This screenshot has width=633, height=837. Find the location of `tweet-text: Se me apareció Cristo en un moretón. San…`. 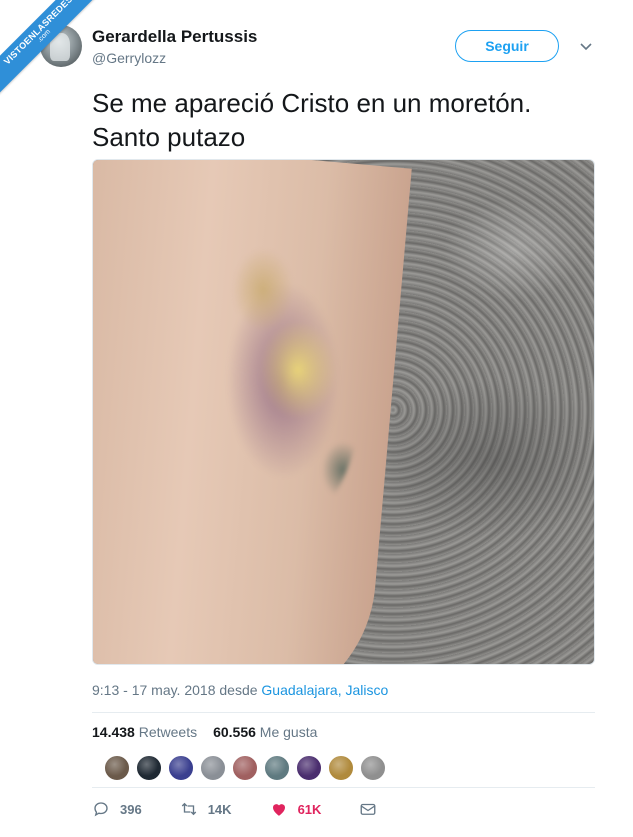

tweet-text: Se me apareció Cristo en un moretón. San… is located at coordinates (312, 120).